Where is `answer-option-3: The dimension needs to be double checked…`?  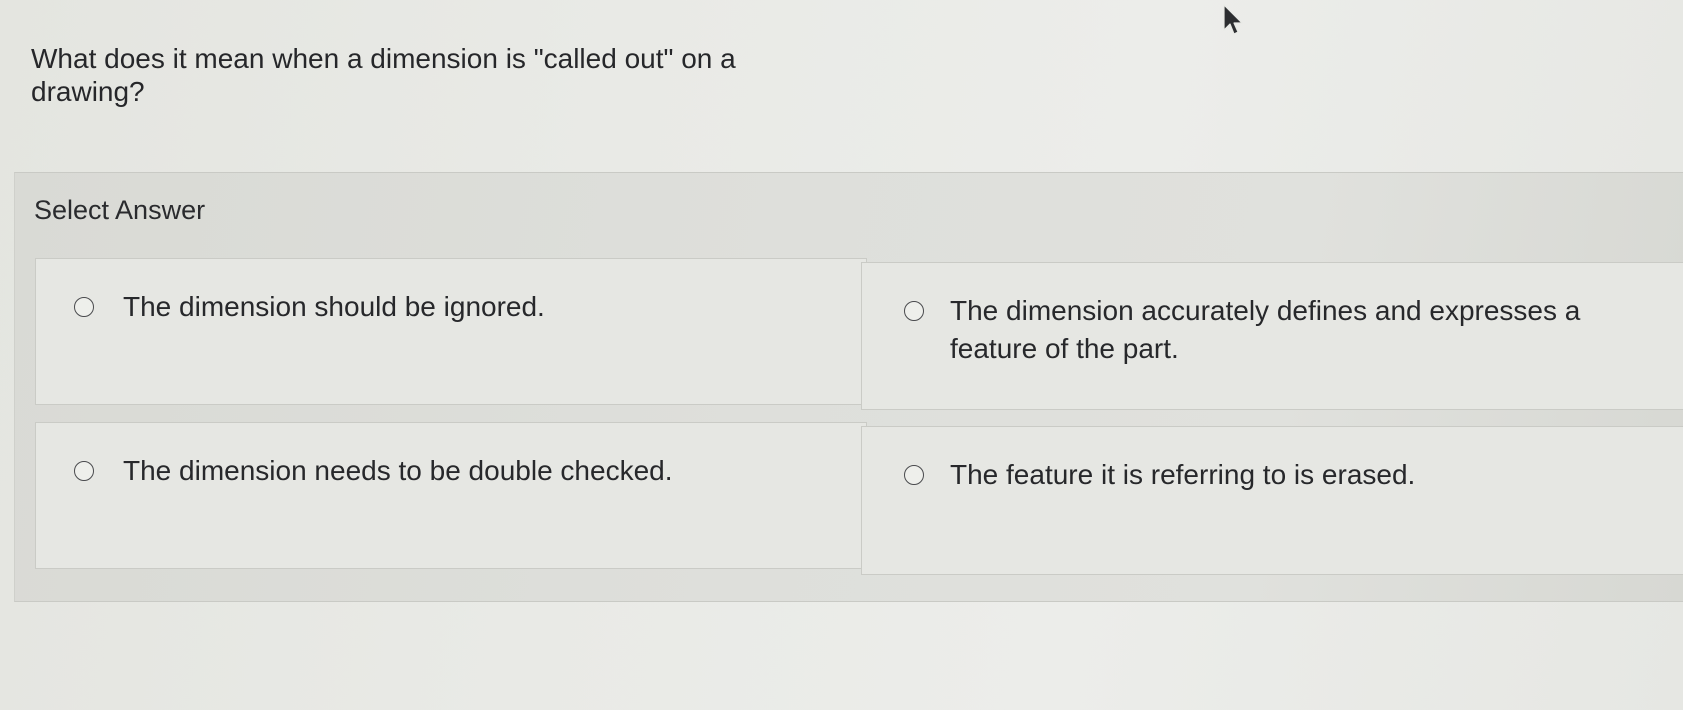
answer-option-3: The dimension needs to be double checked… is located at coordinates (451, 495).